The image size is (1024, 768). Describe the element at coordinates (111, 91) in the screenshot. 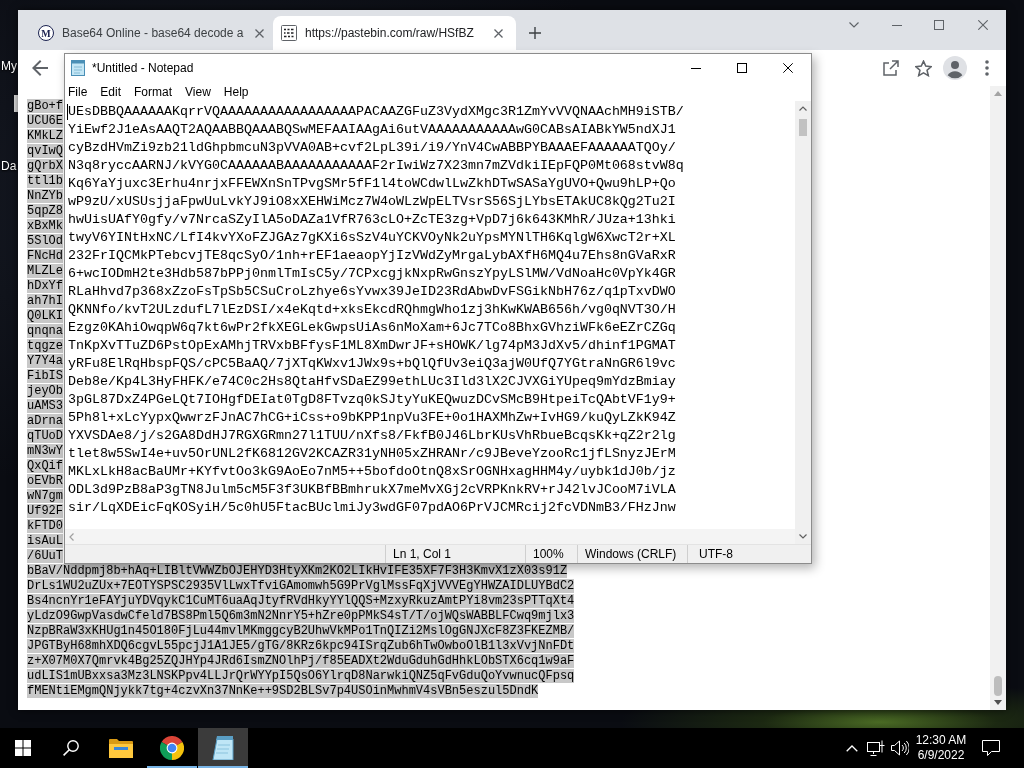

I see `menu-item: Edit` at that location.